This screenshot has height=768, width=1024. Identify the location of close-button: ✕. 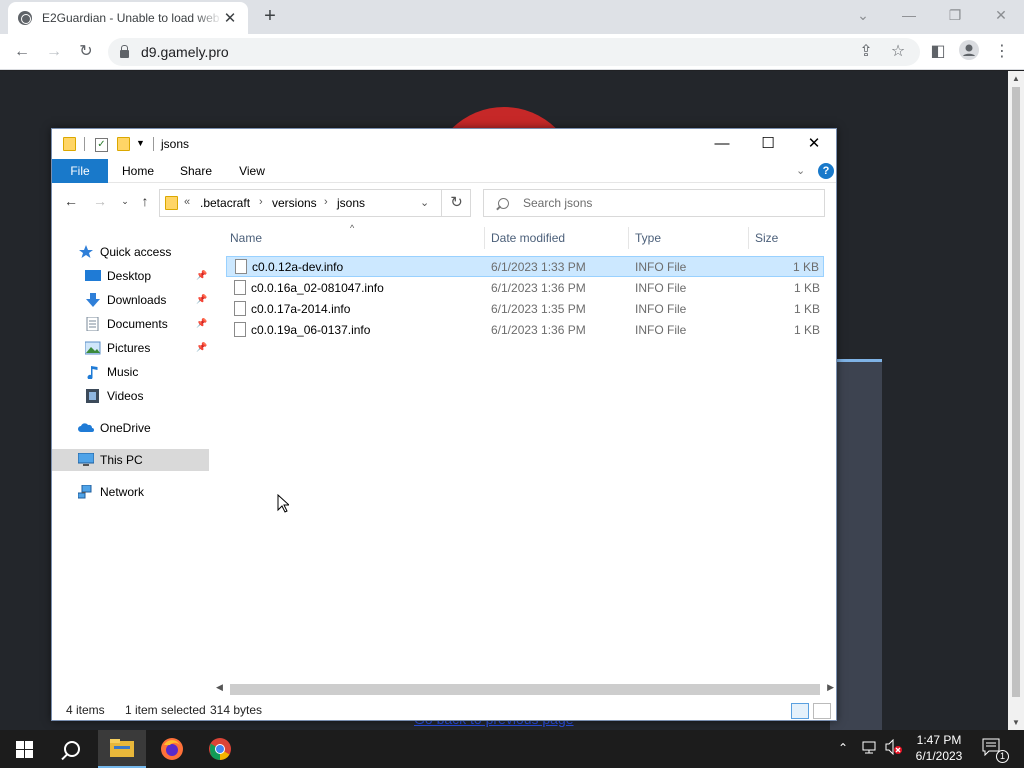
(1001, 15).